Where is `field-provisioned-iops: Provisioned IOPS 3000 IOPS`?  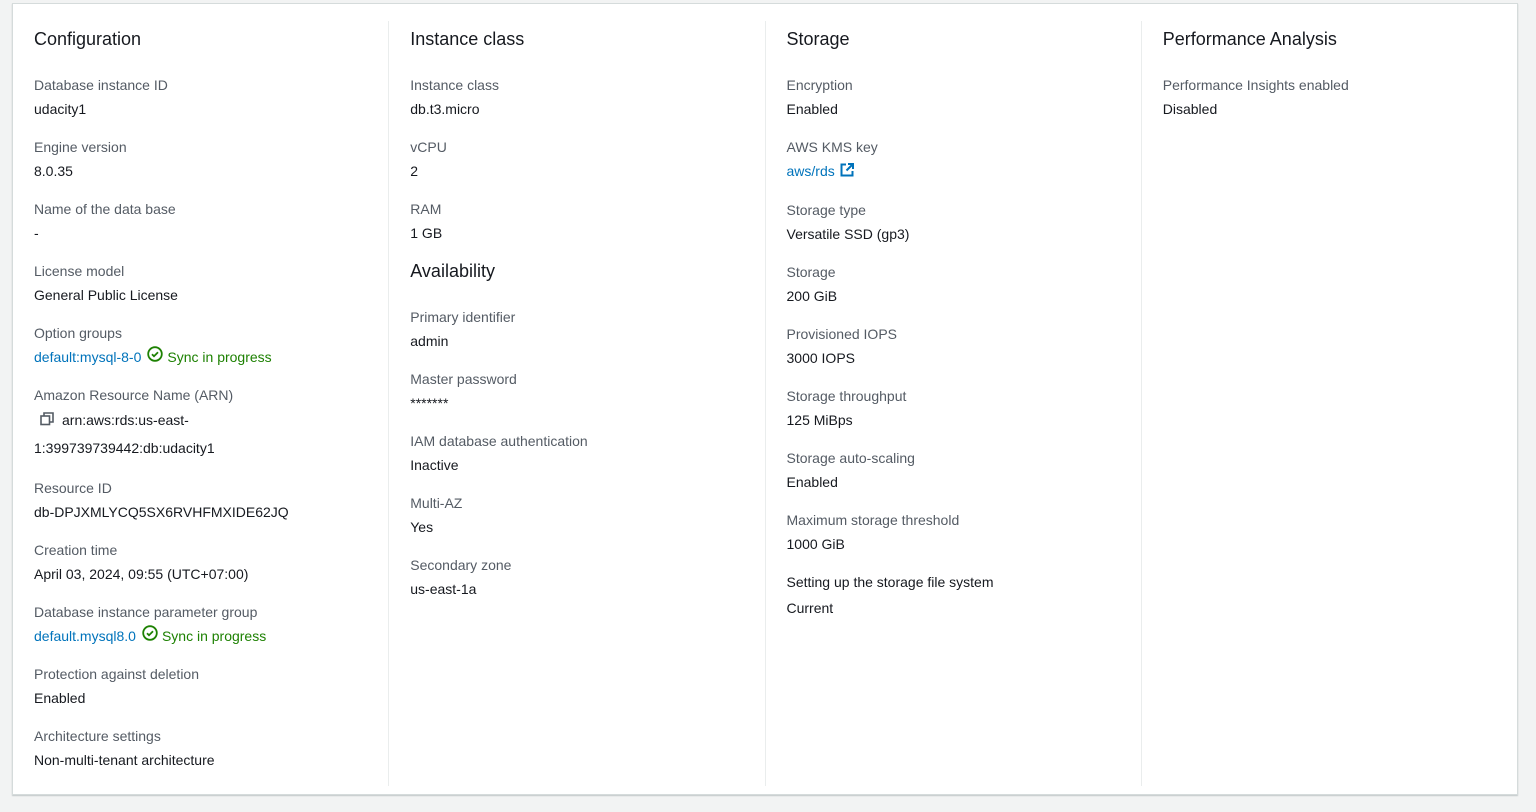
field-provisioned-iops: Provisioned IOPS 3000 IOPS is located at coordinates (954, 346).